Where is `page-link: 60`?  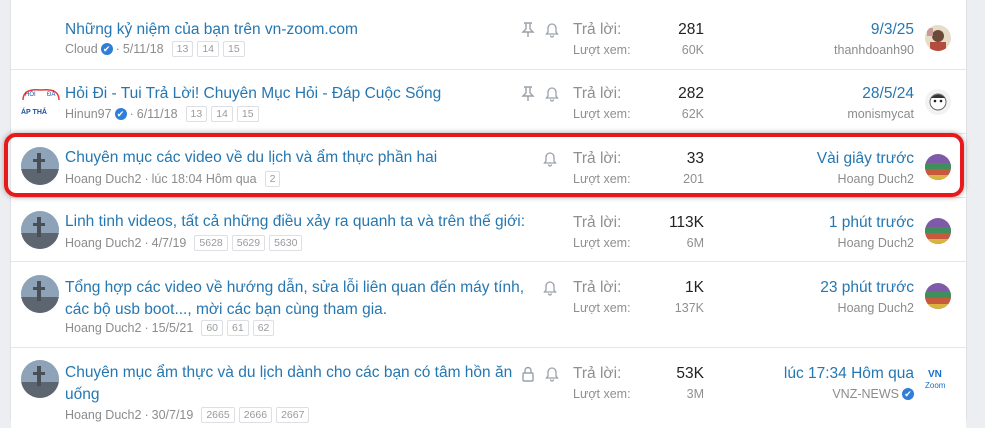 page-link: 60 is located at coordinates (212, 328).